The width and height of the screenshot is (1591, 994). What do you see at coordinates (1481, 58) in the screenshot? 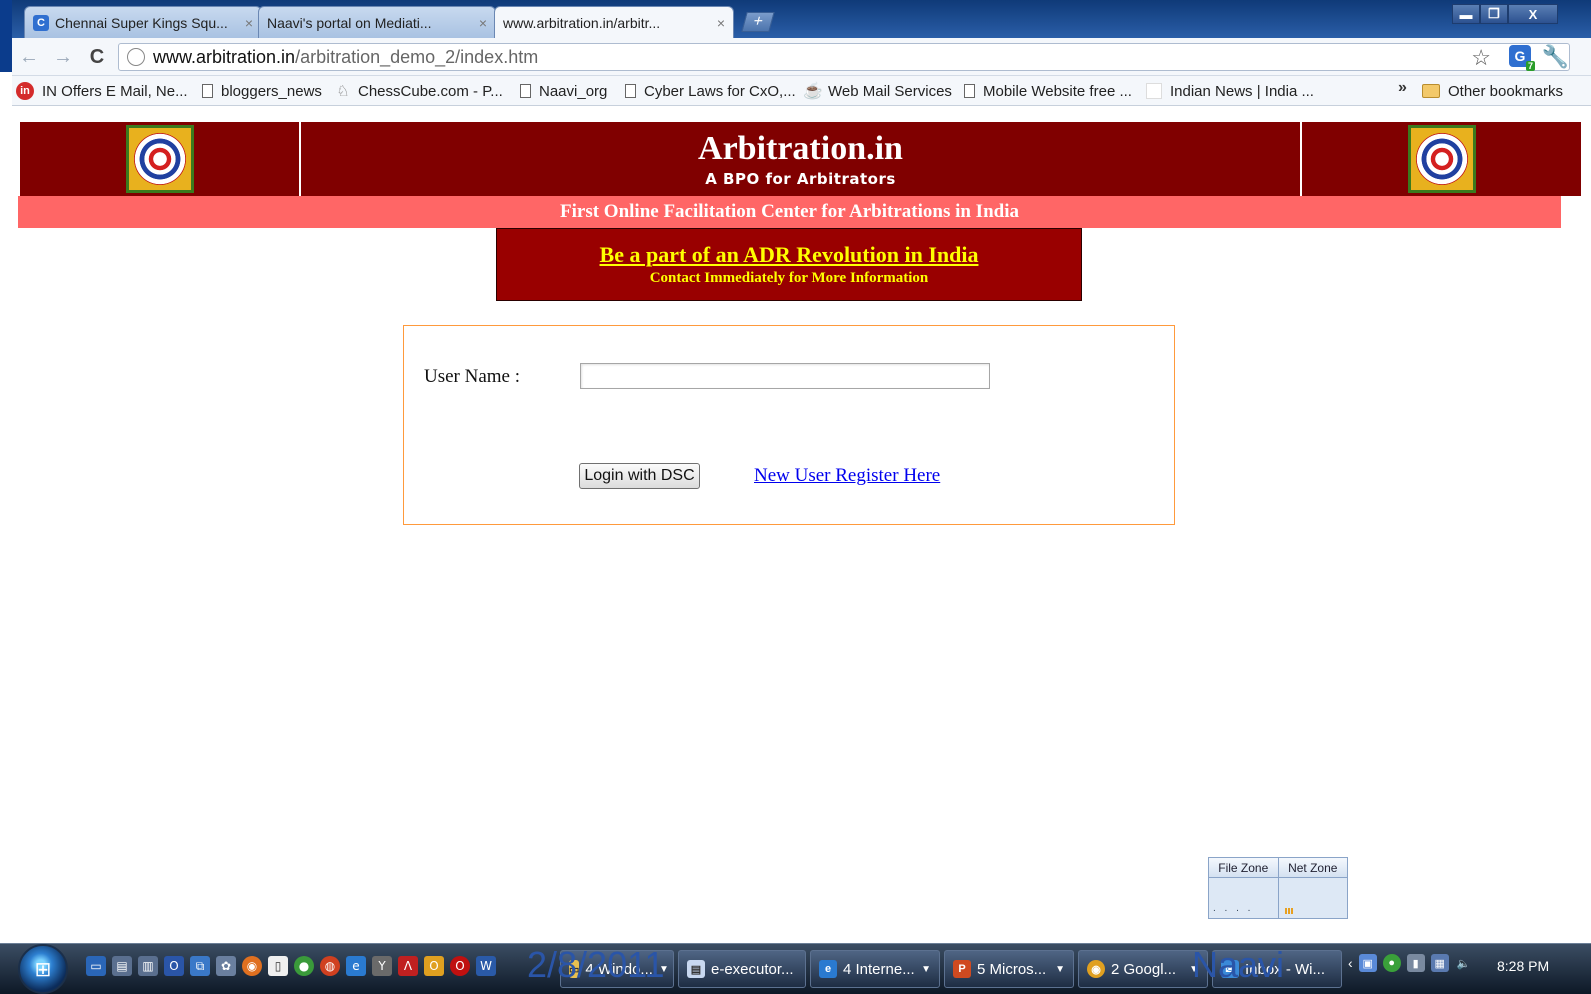
I see `bookmark-star-icon: ☆` at bounding box center [1481, 58].